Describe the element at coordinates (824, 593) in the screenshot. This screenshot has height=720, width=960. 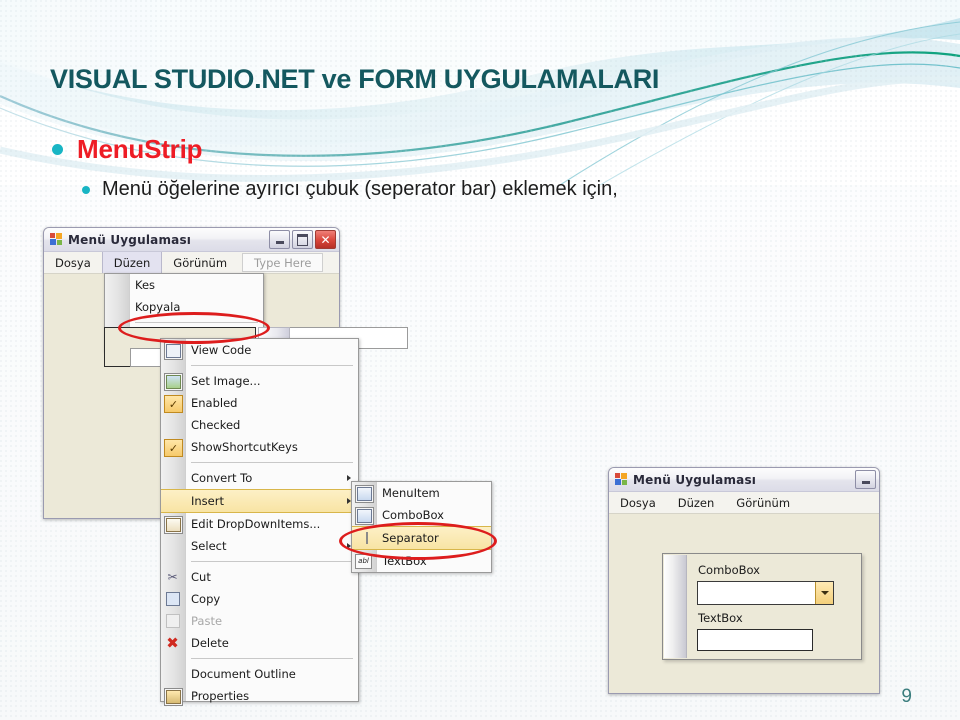
I see `chevron-down-icon` at that location.